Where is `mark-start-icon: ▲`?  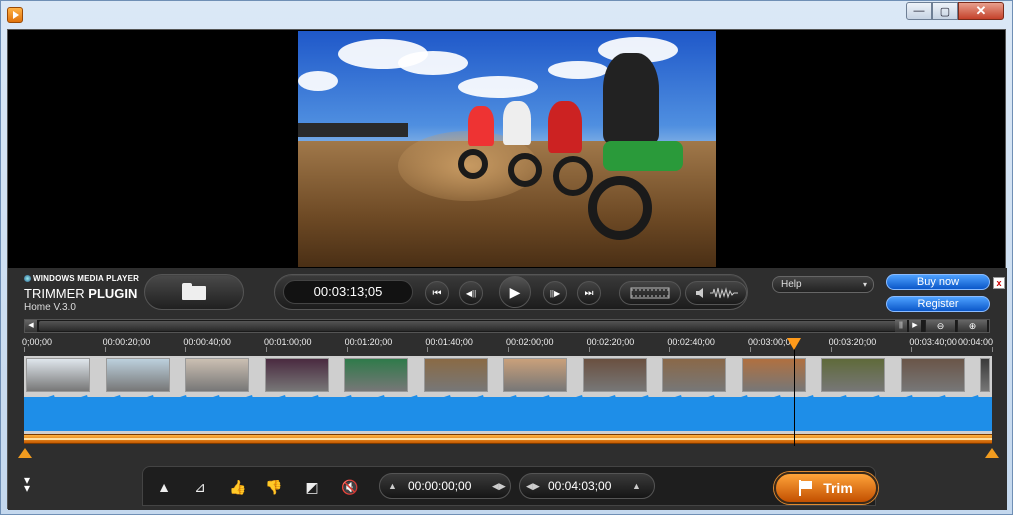
mark-start-icon: ▲ is located at coordinates (392, 486).